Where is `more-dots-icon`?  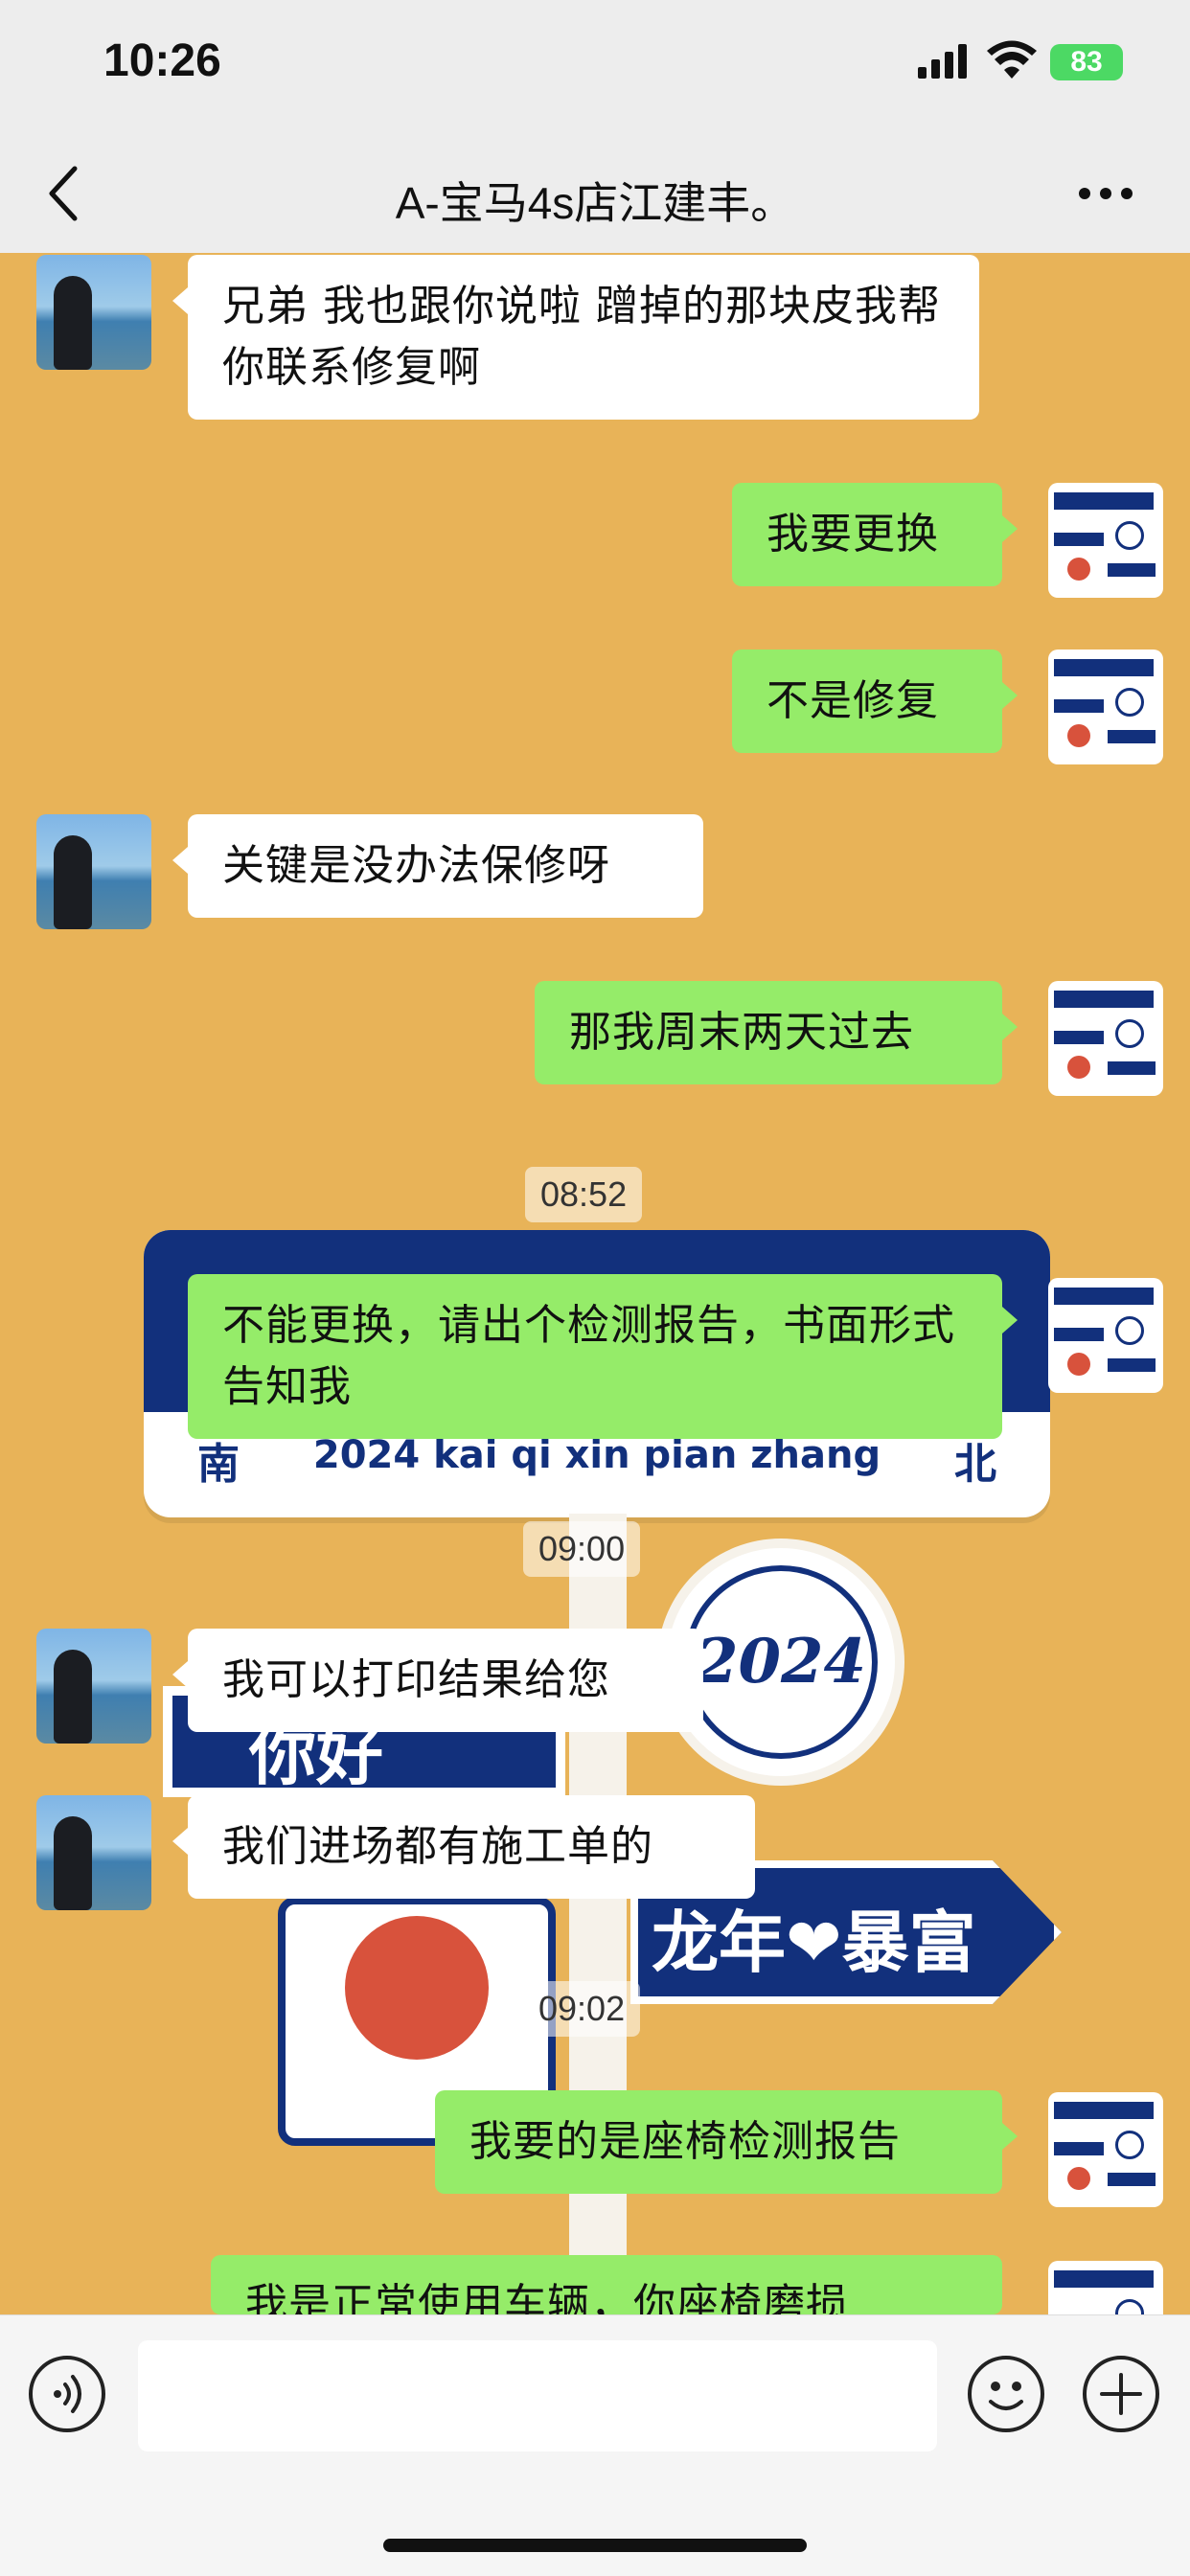 more-dots-icon is located at coordinates (1105, 193).